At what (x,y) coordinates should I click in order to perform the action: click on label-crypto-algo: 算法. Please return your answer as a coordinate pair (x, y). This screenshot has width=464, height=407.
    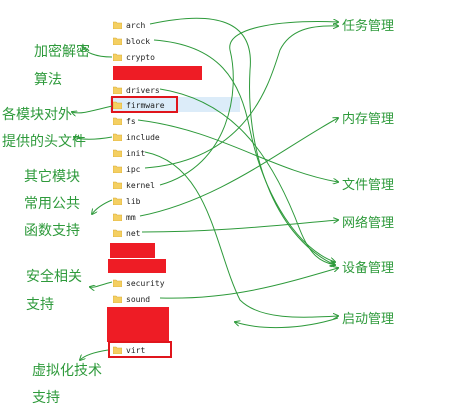
    Looking at the image, I should click on (48, 80).